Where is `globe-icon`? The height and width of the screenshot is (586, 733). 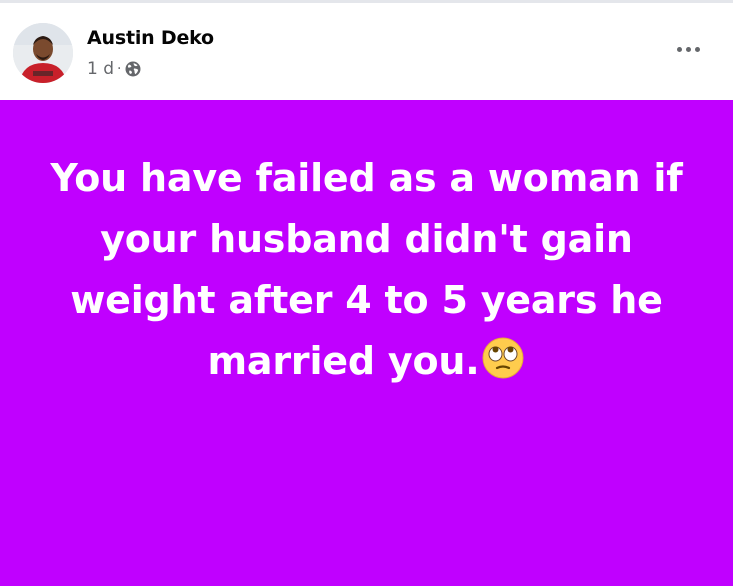 globe-icon is located at coordinates (133, 69).